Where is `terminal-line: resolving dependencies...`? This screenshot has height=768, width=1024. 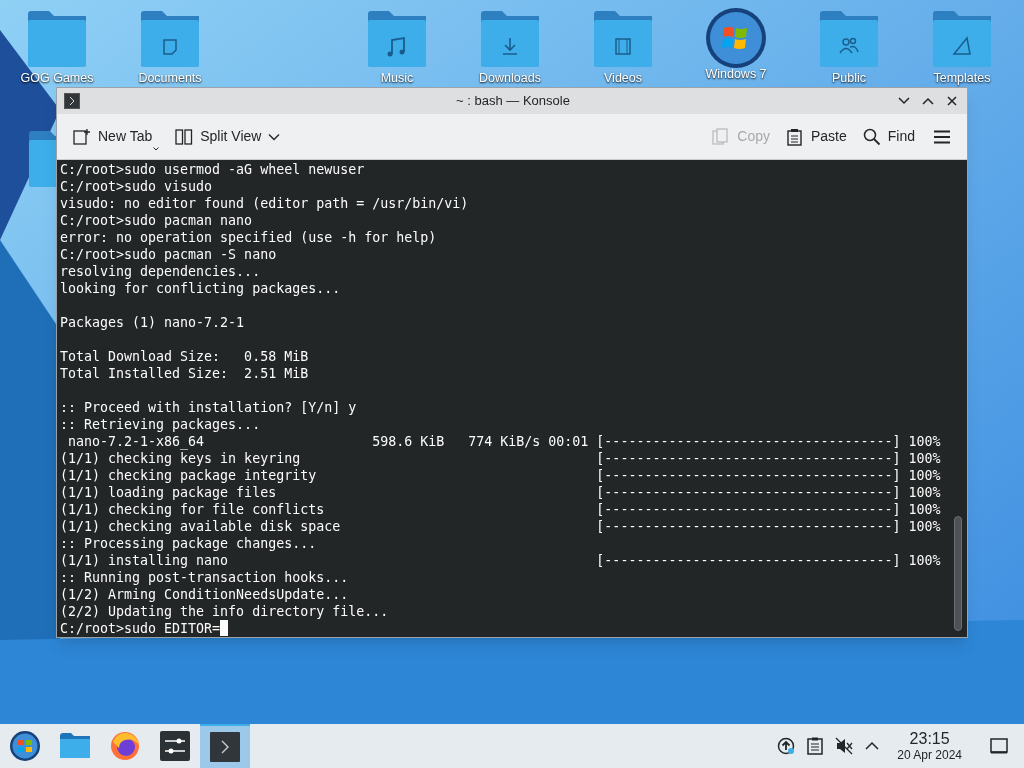
terminal-line: resolving dependencies... is located at coordinates (160, 271).